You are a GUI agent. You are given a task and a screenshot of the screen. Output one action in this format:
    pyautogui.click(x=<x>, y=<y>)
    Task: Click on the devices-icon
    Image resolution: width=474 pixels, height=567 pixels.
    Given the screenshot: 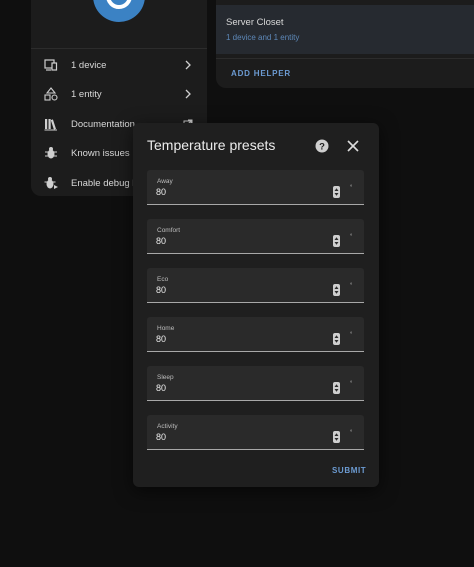 What is the action you would take?
    pyautogui.click(x=51, y=65)
    